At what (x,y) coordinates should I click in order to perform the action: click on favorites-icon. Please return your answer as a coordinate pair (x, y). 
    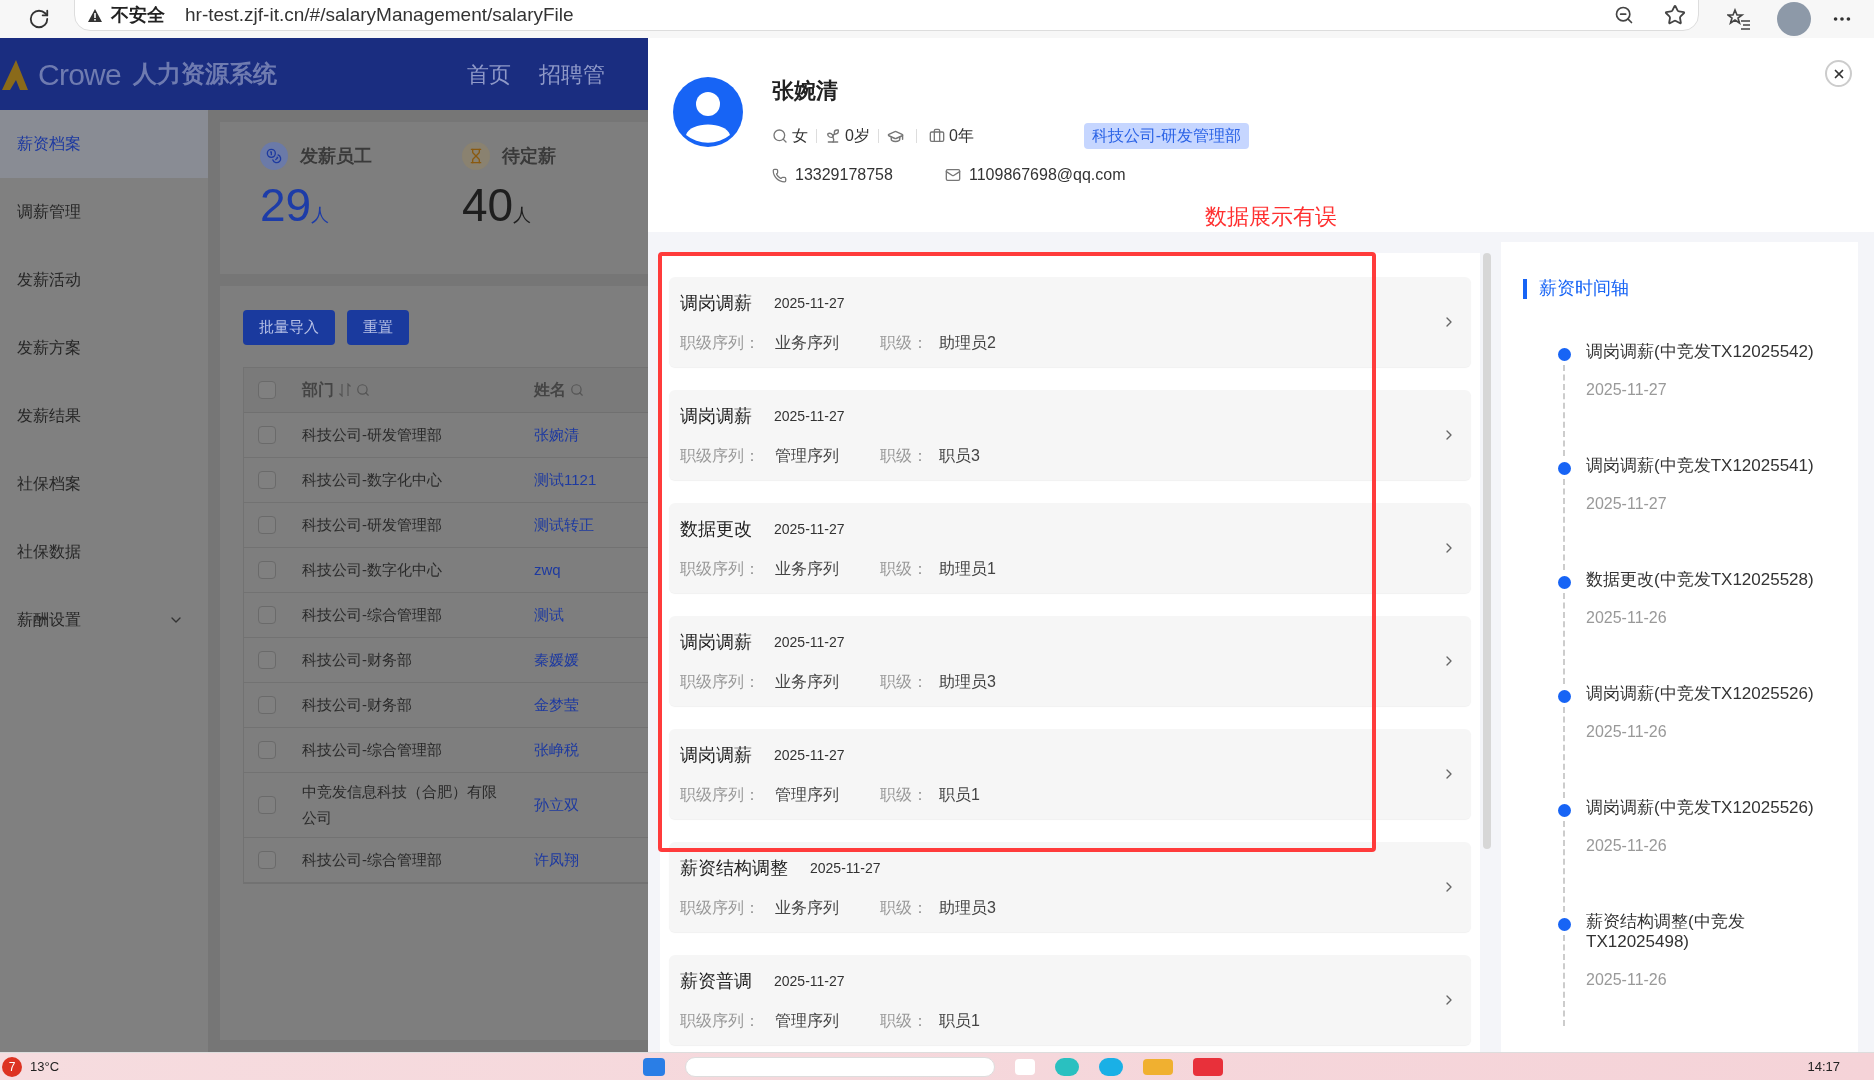
    Looking at the image, I should click on (1739, 19).